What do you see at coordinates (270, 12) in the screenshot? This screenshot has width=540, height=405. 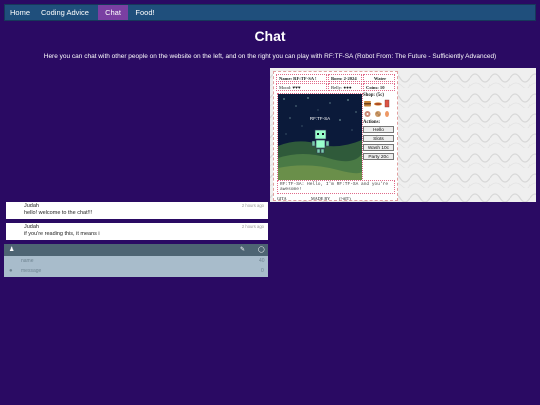 I see `top-nav: Home Coding Advice Chat Food!` at bounding box center [270, 12].